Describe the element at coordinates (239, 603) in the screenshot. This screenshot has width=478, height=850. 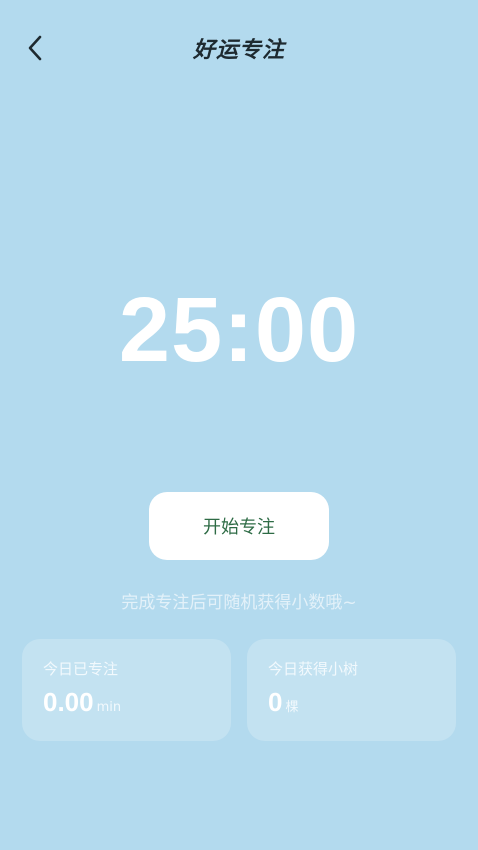
I see `hint-text: 完成专注后可随机获得小数哦~` at that location.